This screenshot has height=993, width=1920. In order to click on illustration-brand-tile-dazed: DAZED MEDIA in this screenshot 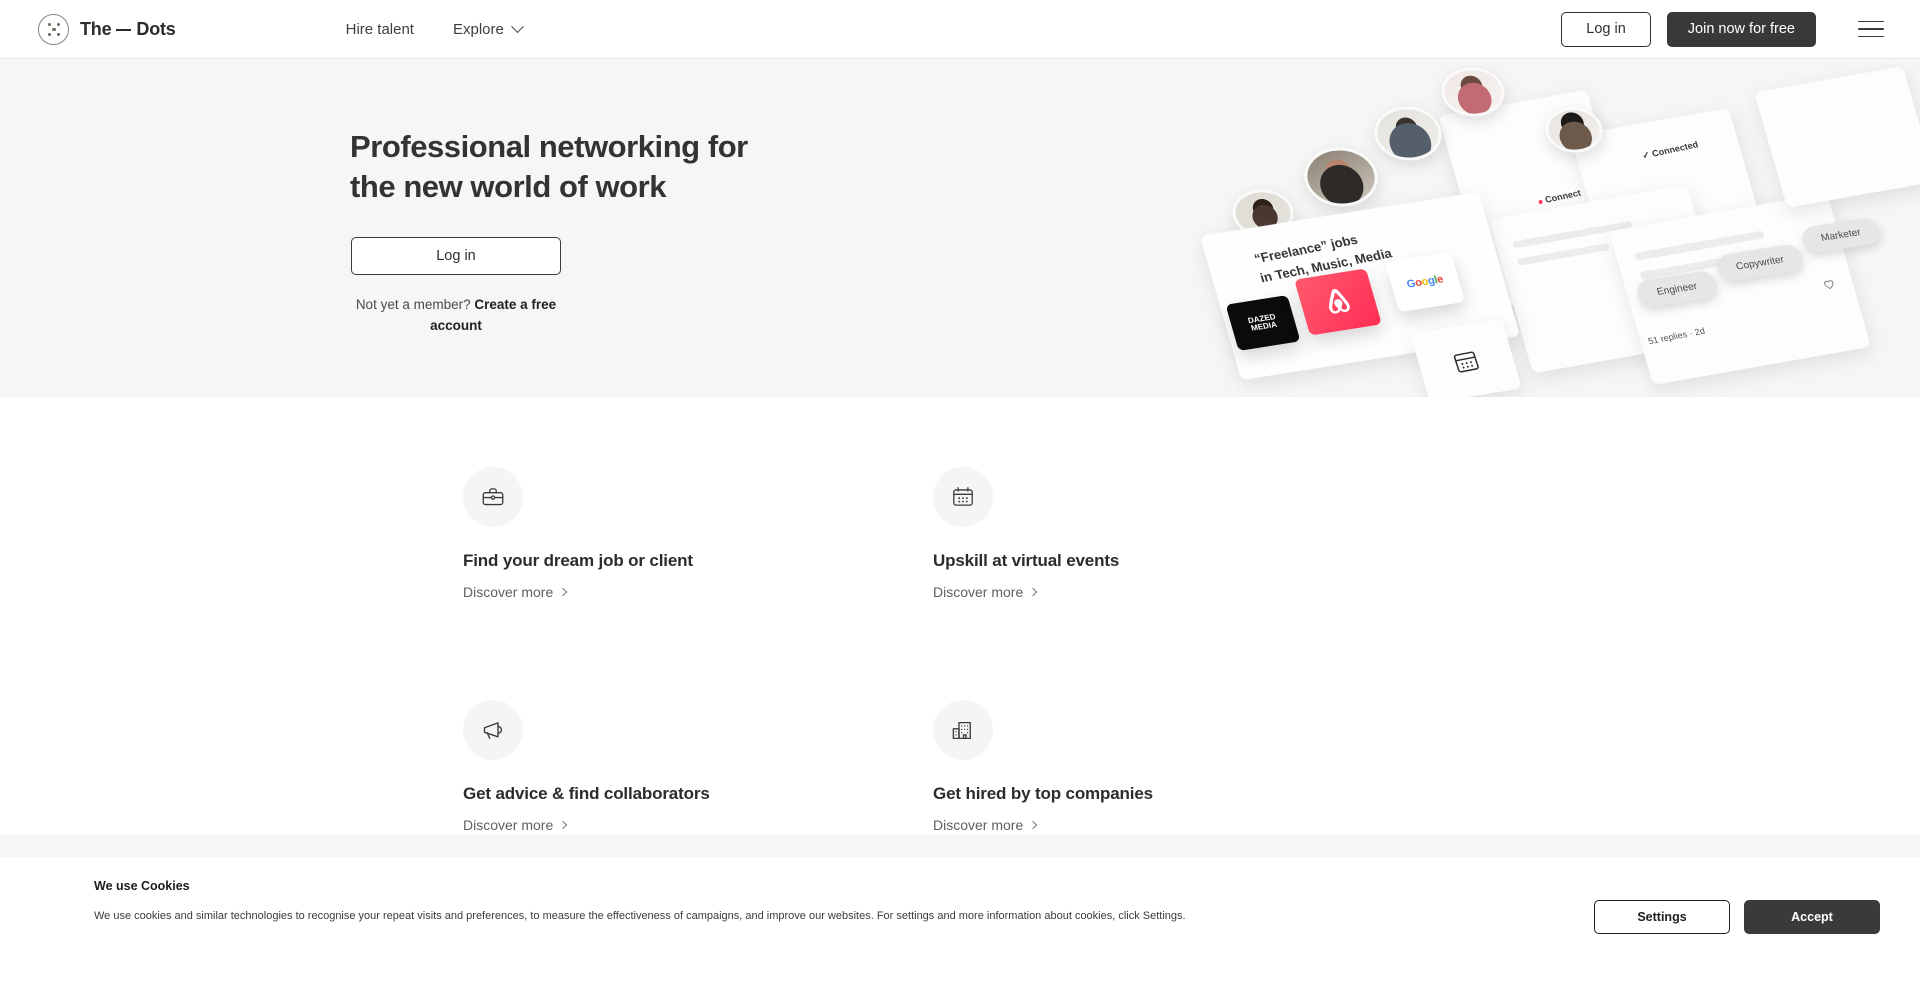, I will do `click(1263, 323)`.